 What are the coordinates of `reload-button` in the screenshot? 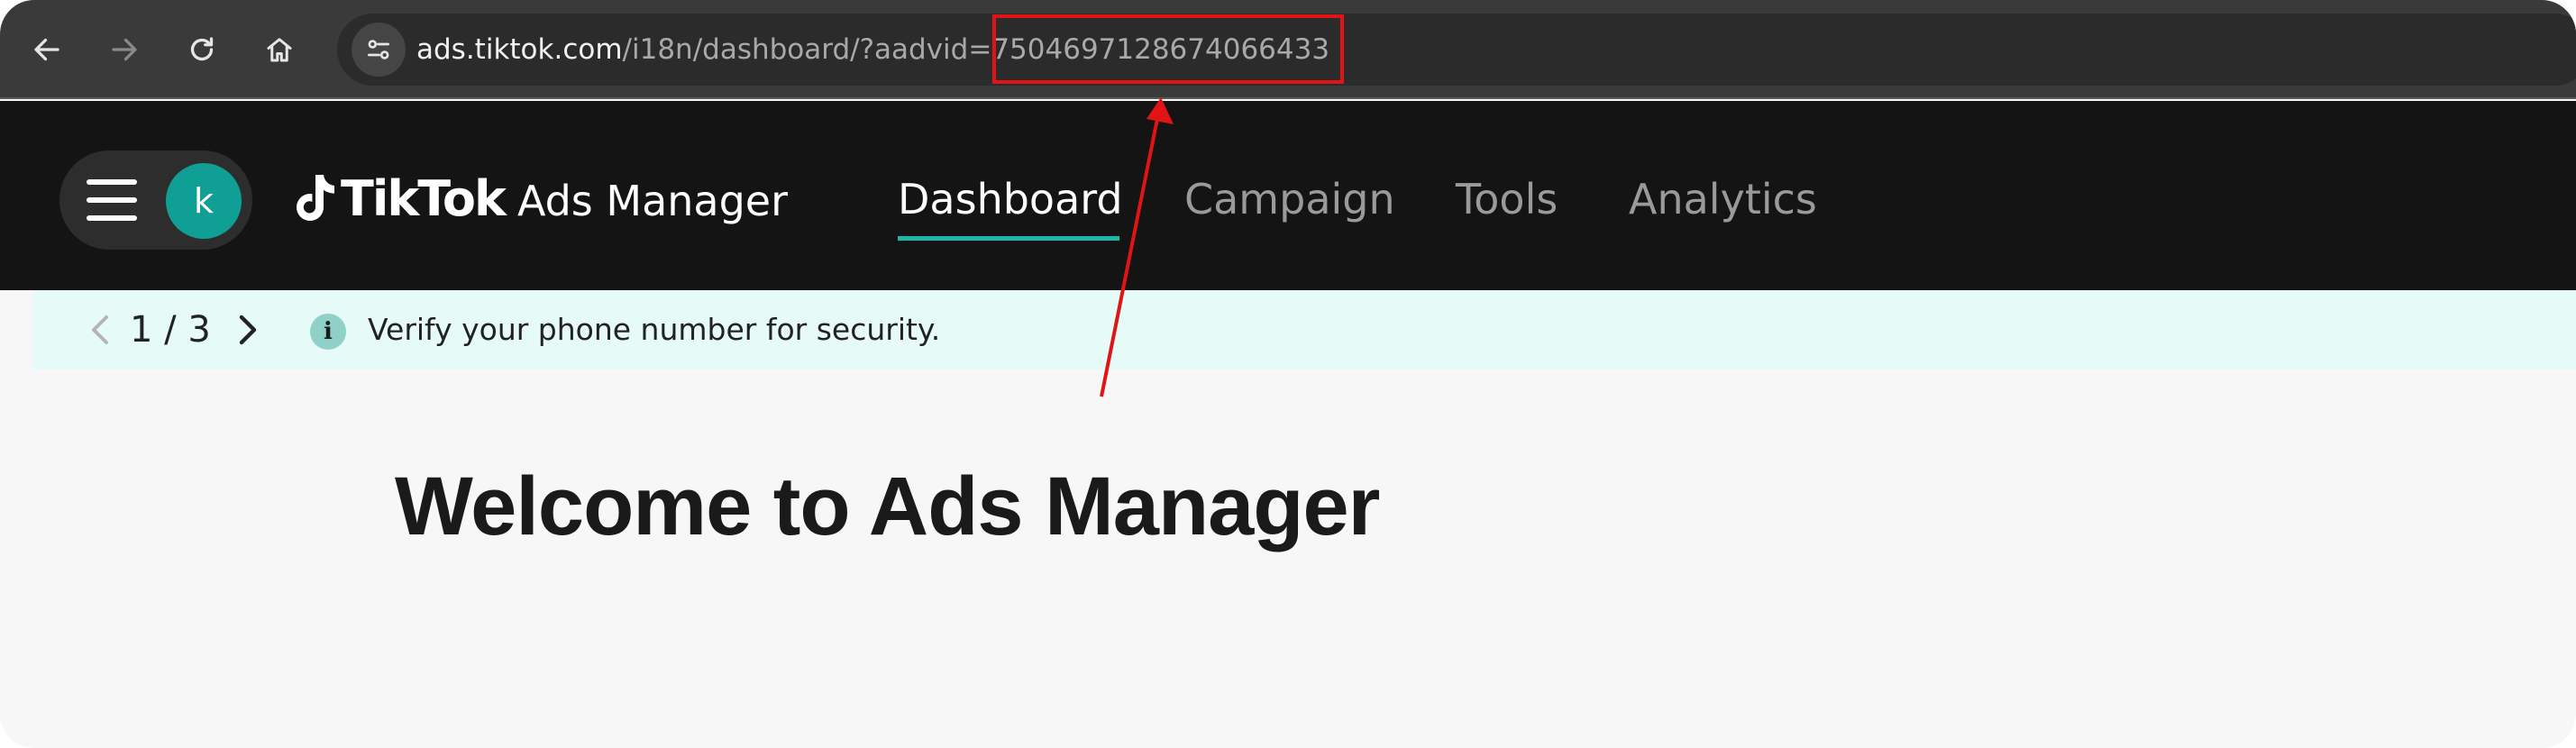 It's located at (202, 49).